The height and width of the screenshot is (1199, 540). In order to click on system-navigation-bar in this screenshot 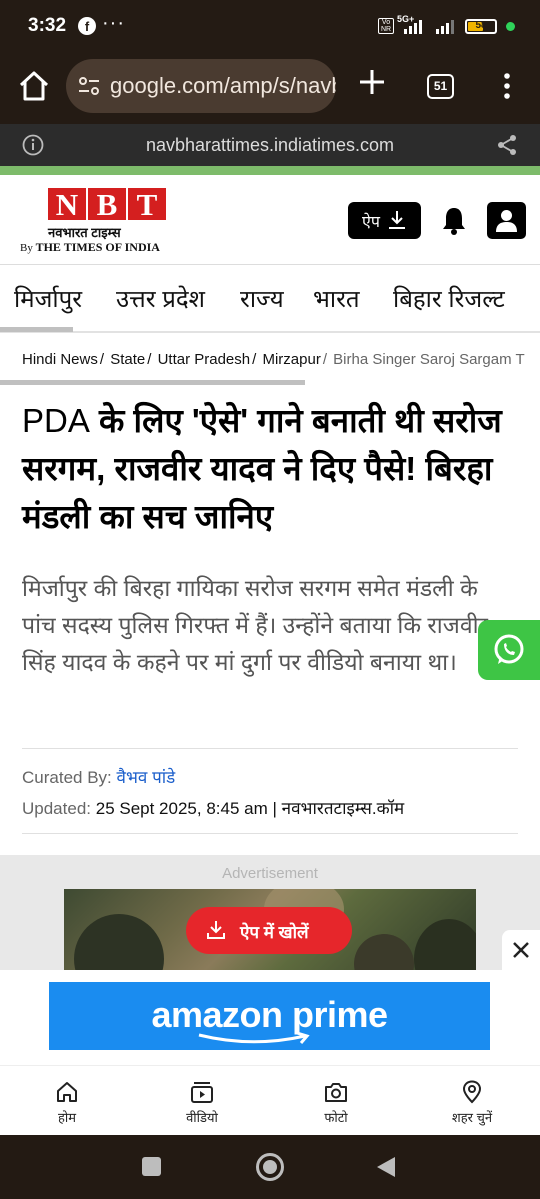, I will do `click(270, 1167)`.